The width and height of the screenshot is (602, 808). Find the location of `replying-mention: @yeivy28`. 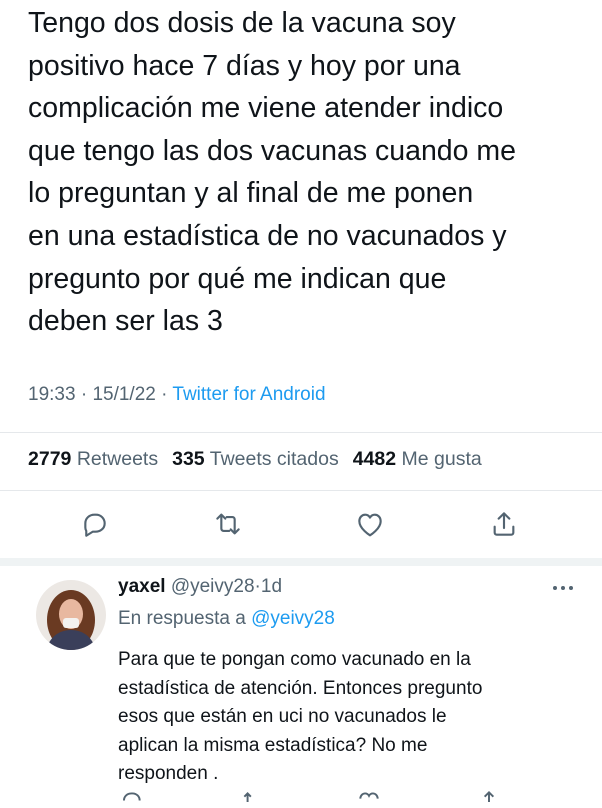

replying-mention: @yeivy28 is located at coordinates (293, 618).